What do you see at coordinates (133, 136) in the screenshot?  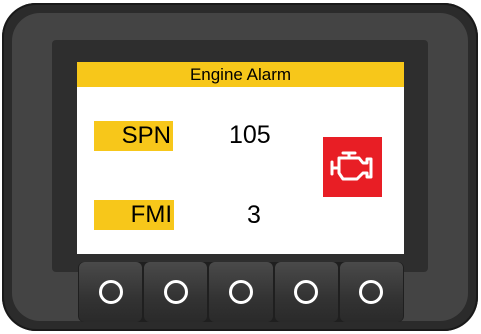 I see `spn-label: SPN` at bounding box center [133, 136].